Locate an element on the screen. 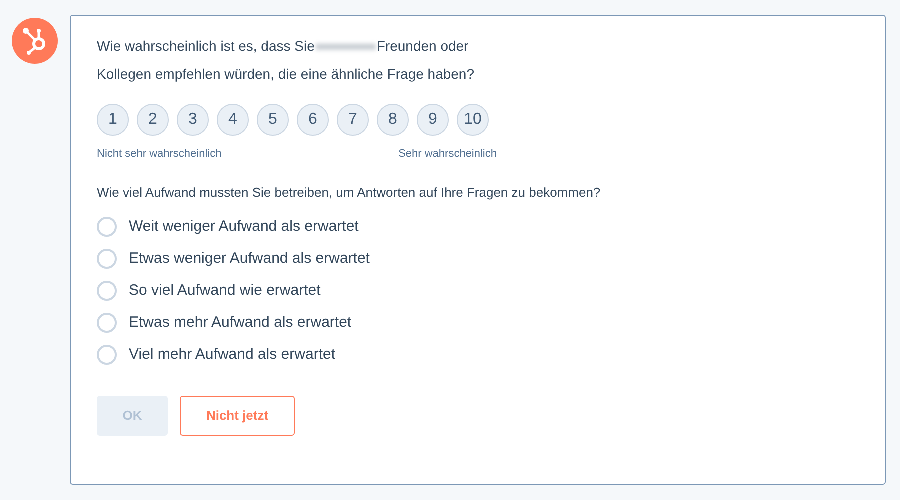 The height and width of the screenshot is (500, 900). rating-button: 1 is located at coordinates (113, 120).